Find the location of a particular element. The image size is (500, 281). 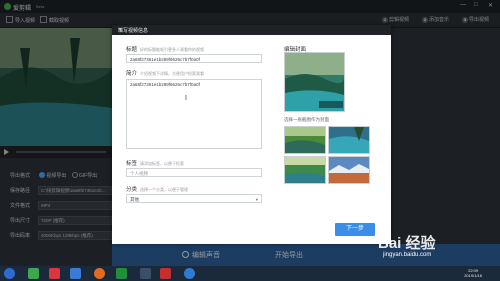

category-field-label: 分类 选择一个分类，以便于管理 is located at coordinates (157, 189).